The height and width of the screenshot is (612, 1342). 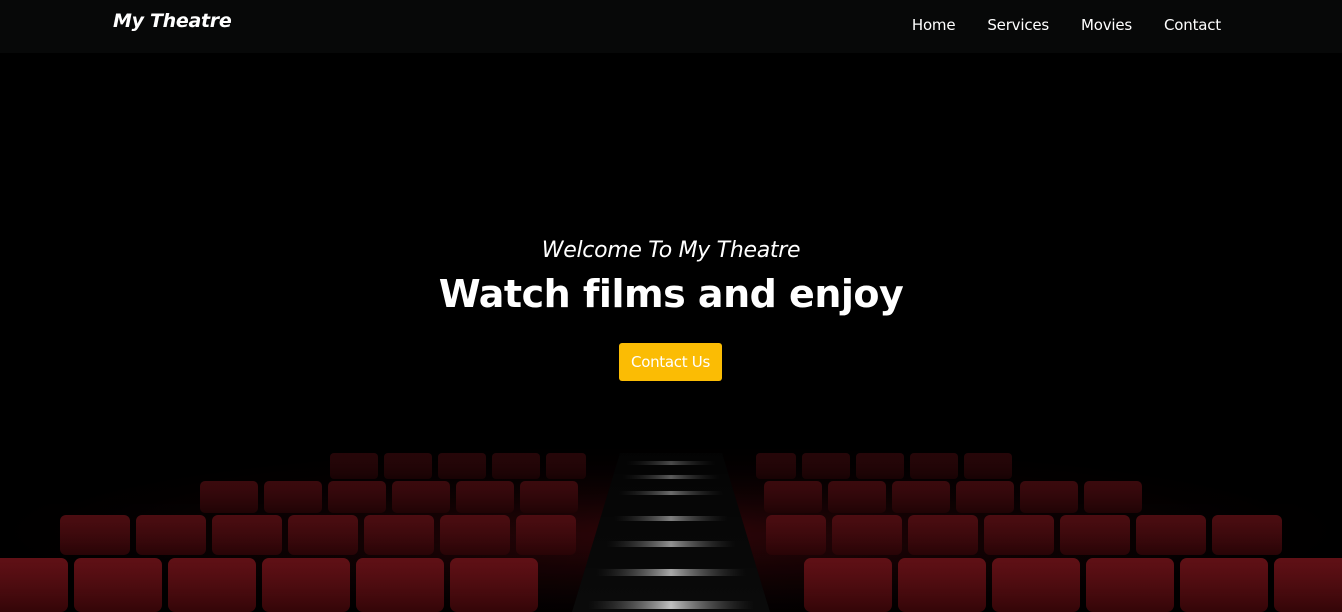 What do you see at coordinates (671, 250) in the screenshot?
I see `hero-welcome-text: Welcome To My Theatre` at bounding box center [671, 250].